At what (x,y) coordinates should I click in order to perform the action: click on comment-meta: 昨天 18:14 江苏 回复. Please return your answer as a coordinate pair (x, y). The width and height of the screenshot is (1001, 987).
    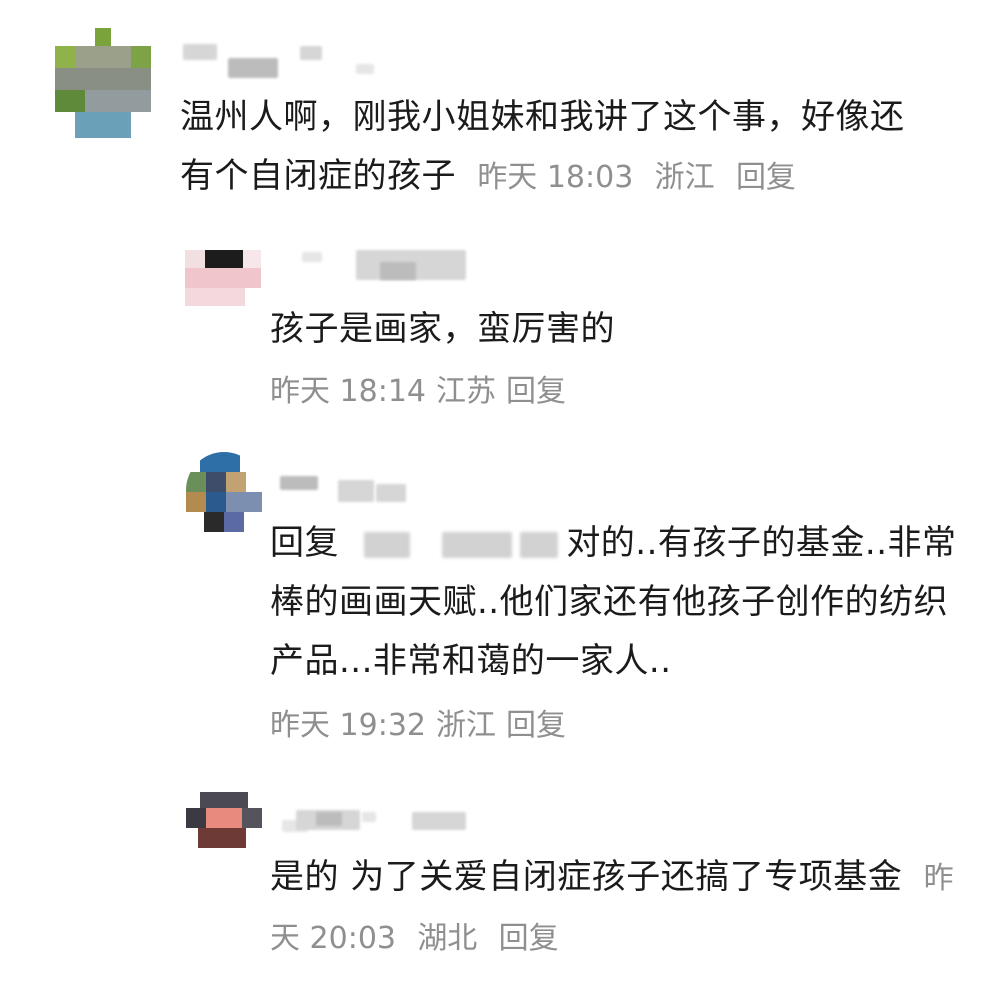
    Looking at the image, I should click on (423, 392).